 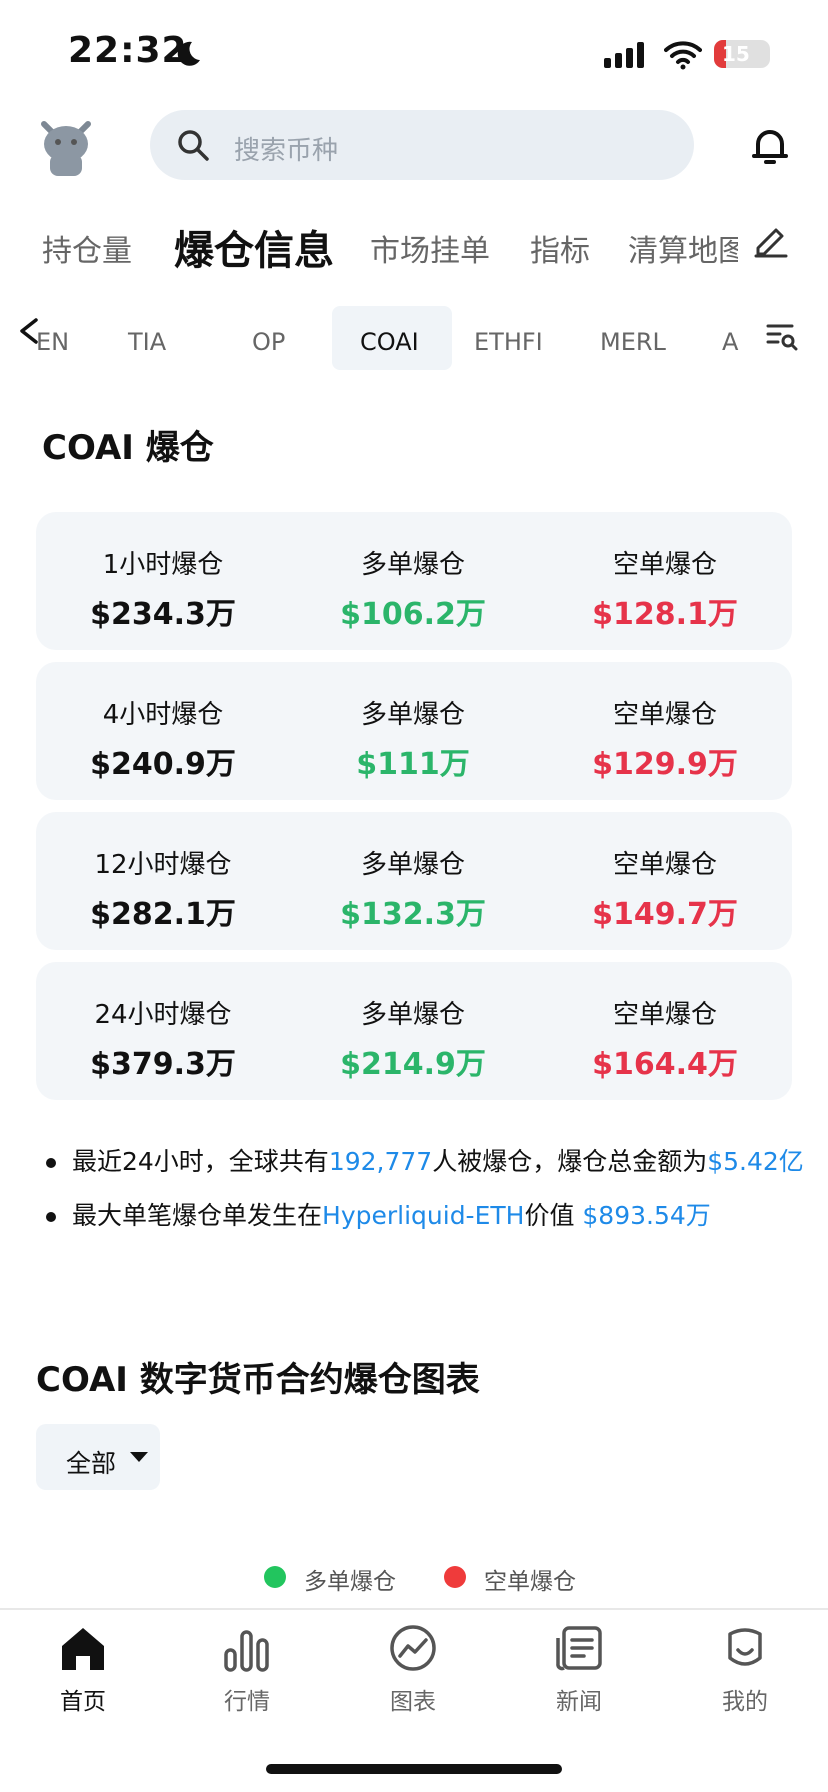 What do you see at coordinates (163, 1064) in the screenshot?
I see `total-value: $379.3万` at bounding box center [163, 1064].